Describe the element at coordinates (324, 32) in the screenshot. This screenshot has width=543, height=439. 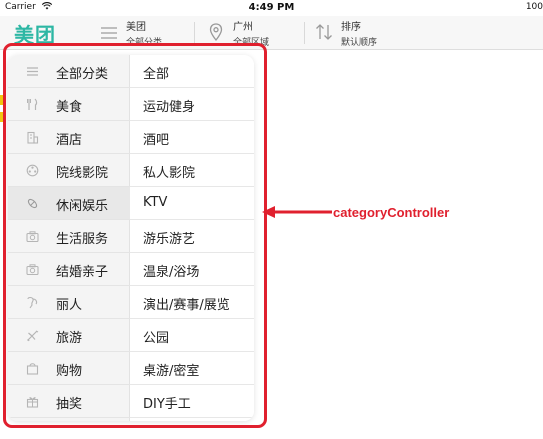
I see `sort-arrows-icon` at that location.